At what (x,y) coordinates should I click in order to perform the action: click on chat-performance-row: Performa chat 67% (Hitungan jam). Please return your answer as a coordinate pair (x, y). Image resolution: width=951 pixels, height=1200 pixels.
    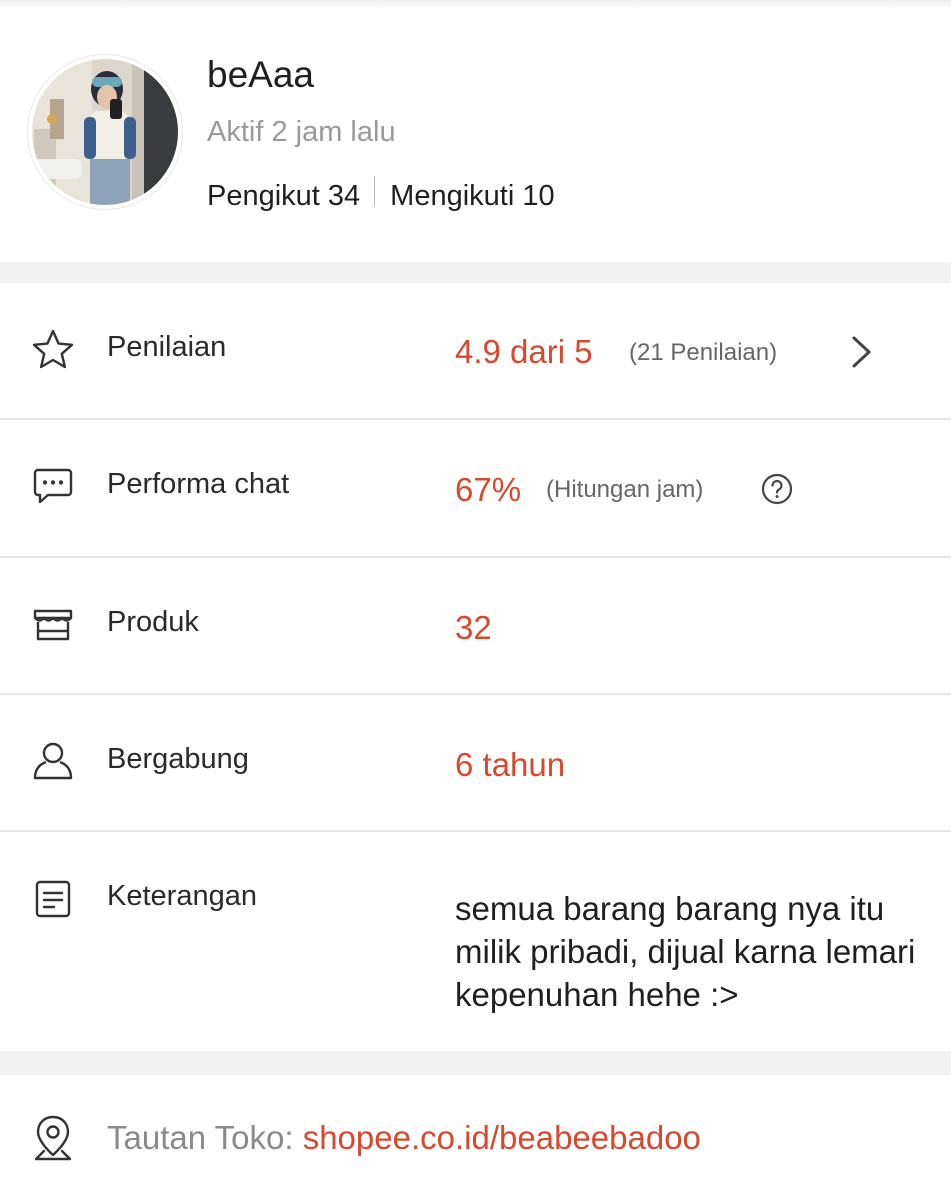
    Looking at the image, I should click on (475, 489).